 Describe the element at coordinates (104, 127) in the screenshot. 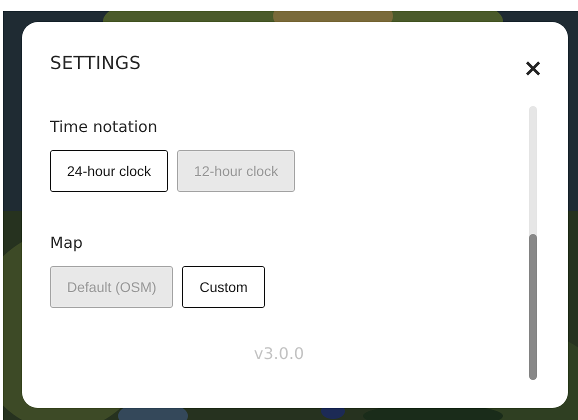

I see `section-heading: Time notation` at that location.